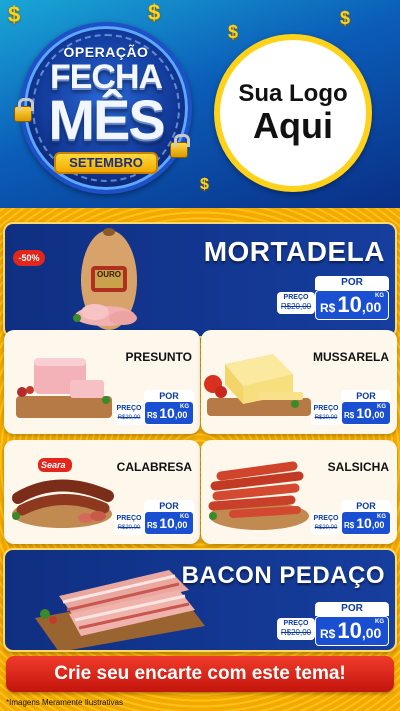 This screenshot has height=711, width=400. I want to click on presunto-image, so click(64, 388).